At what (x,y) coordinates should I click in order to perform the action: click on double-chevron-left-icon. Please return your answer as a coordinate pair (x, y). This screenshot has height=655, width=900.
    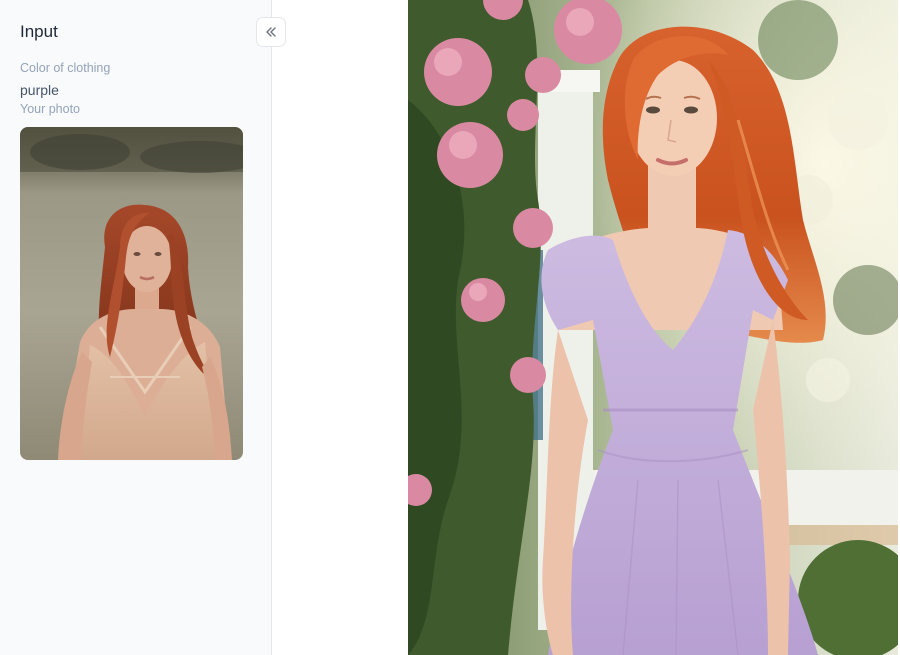
    Looking at the image, I should click on (271, 32).